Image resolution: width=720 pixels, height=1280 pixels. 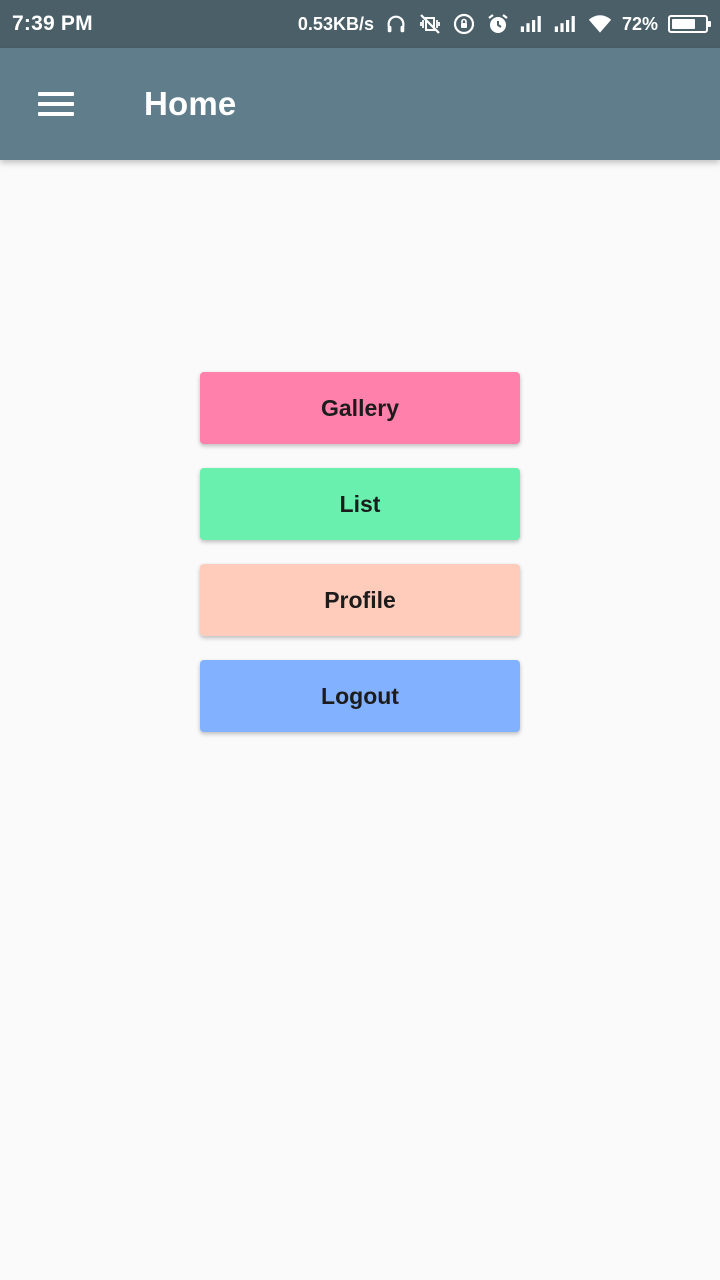 I want to click on profile-button: Profile, so click(x=360, y=600).